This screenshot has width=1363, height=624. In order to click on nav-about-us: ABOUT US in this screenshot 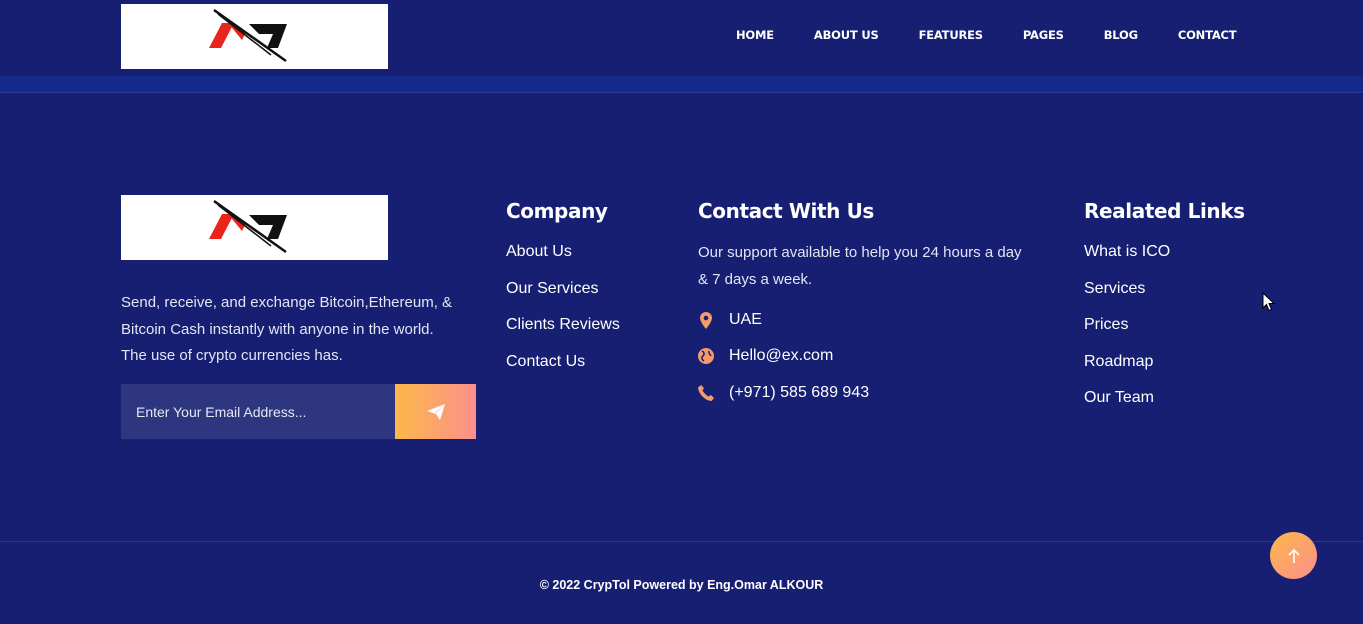, I will do `click(846, 35)`.